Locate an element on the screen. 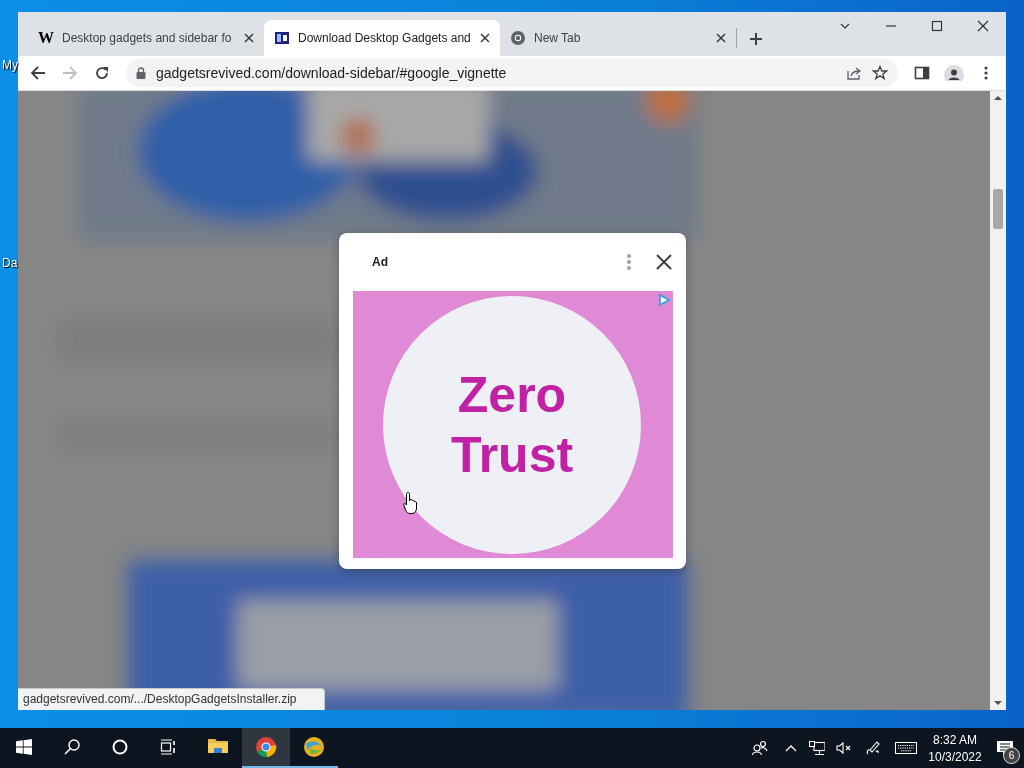 This screenshot has width=1024, height=768. tab-title: New Tab is located at coordinates (558, 38).